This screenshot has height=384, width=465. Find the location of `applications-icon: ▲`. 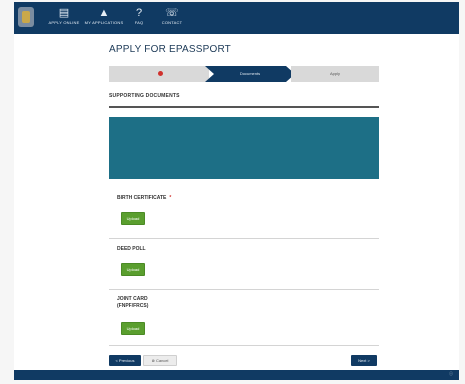

applications-icon: ▲ is located at coordinates (104, 13).